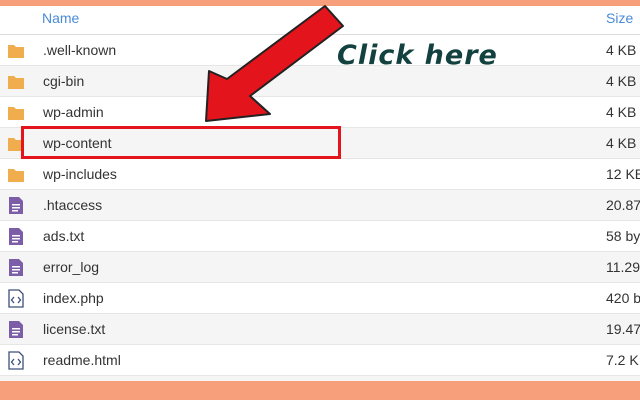  Describe the element at coordinates (320, 81) in the screenshot. I see `file-row: cgi-bin 4 KB` at that location.